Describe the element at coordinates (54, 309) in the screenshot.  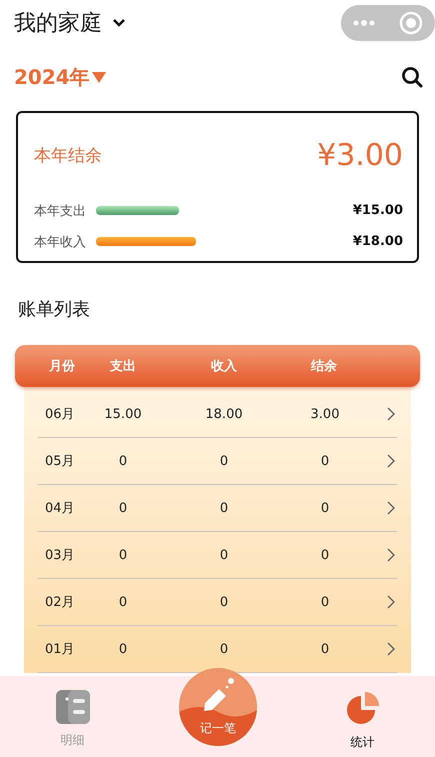
I see `section-title: 账单列表` at that location.